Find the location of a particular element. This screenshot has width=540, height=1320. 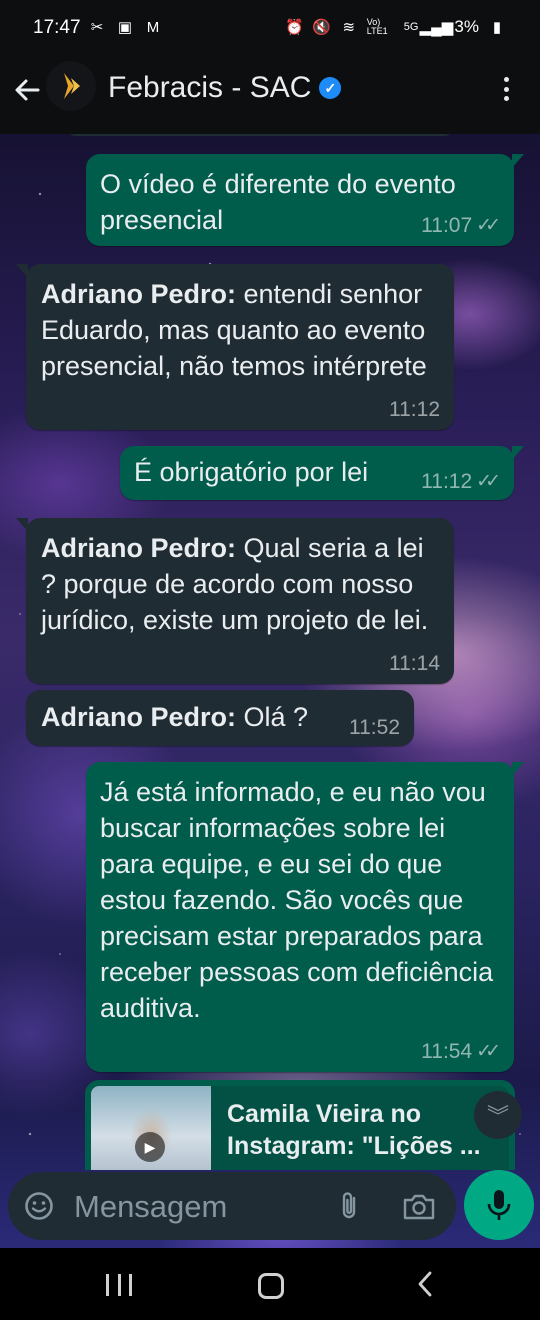

network-type: 5G is located at coordinates (411, 27).